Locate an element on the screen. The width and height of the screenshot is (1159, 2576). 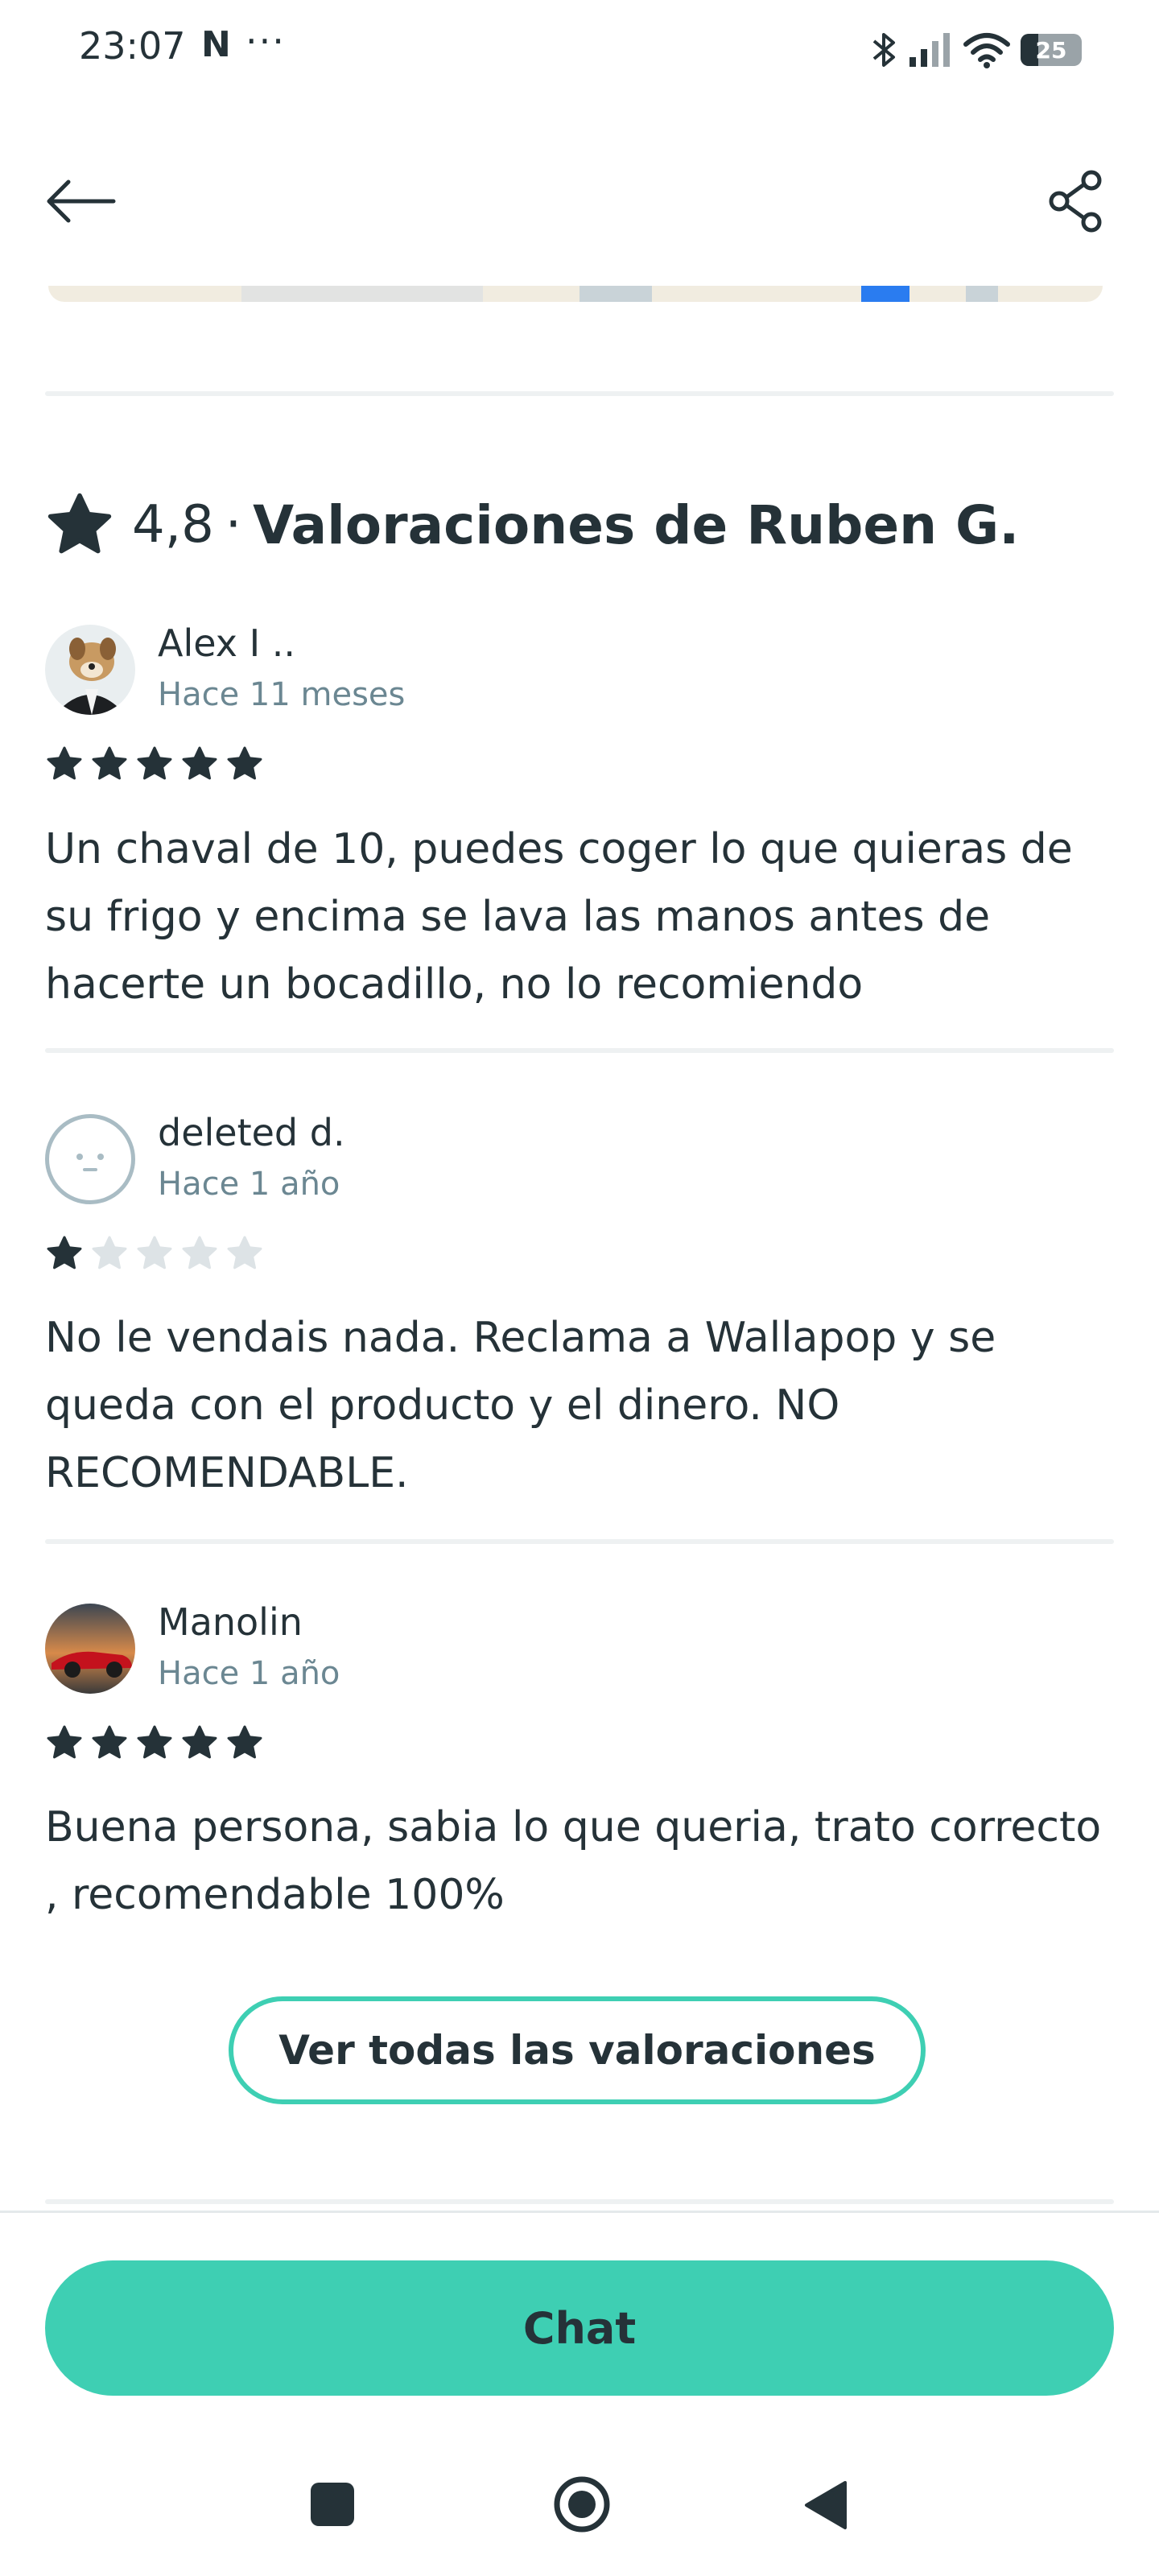
battery-level: 25 is located at coordinates (1051, 50).